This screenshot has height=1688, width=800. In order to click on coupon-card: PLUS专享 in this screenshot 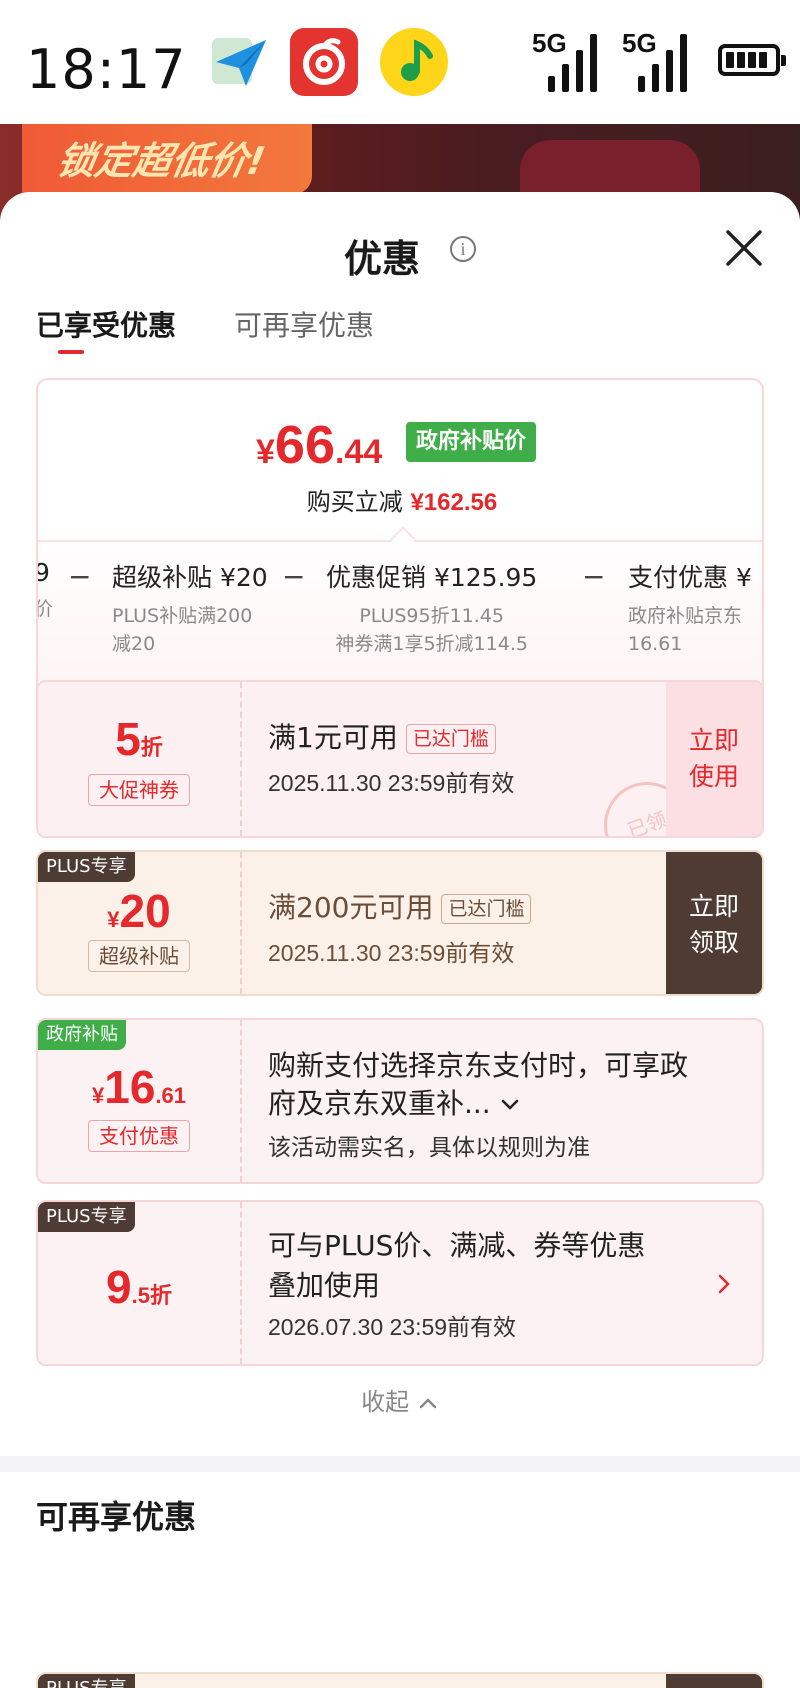, I will do `click(400, 1680)`.